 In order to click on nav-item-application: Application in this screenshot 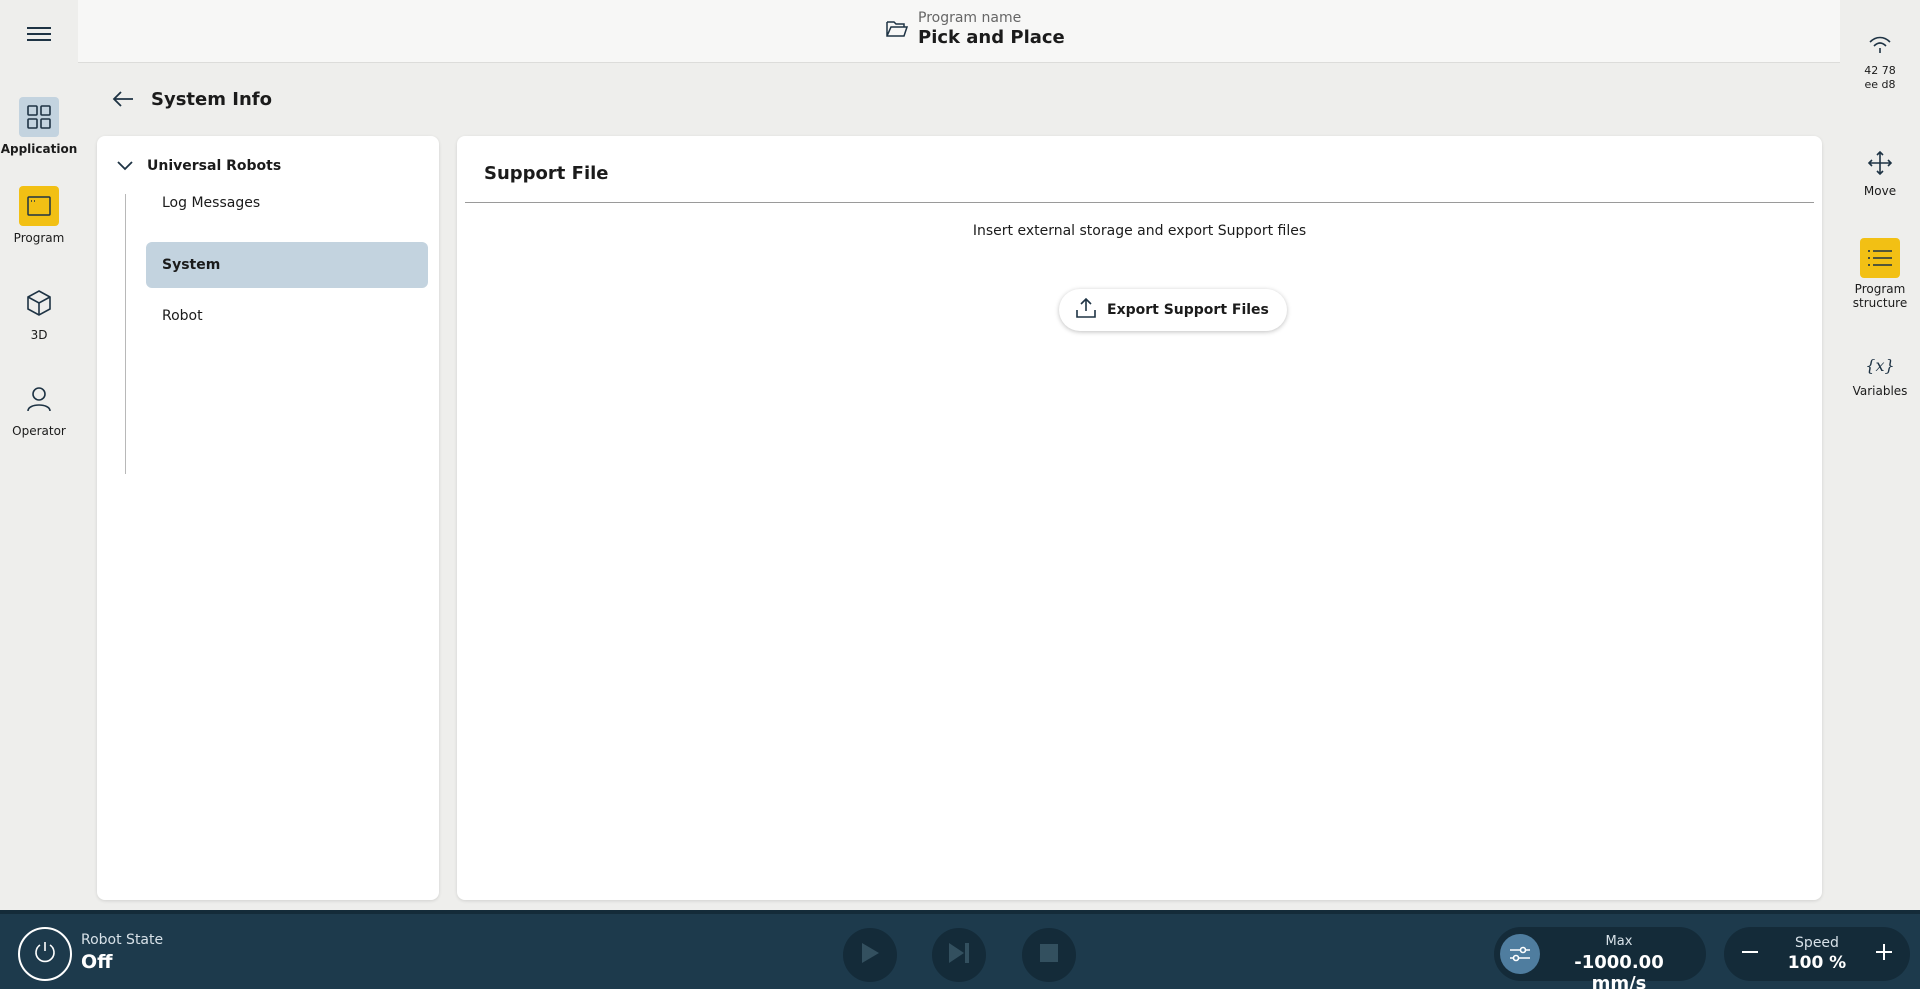, I will do `click(39, 126)`.